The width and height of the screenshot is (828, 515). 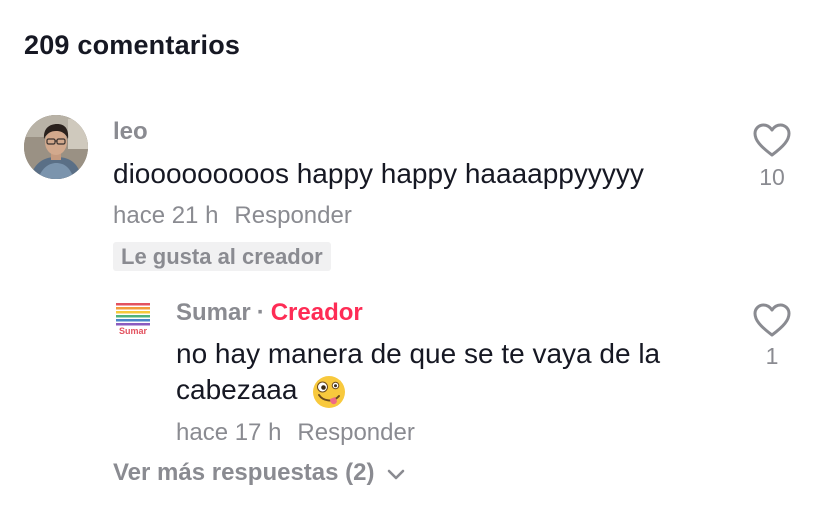 I want to click on comment-timestamp: hace 21 h, so click(x=166, y=215).